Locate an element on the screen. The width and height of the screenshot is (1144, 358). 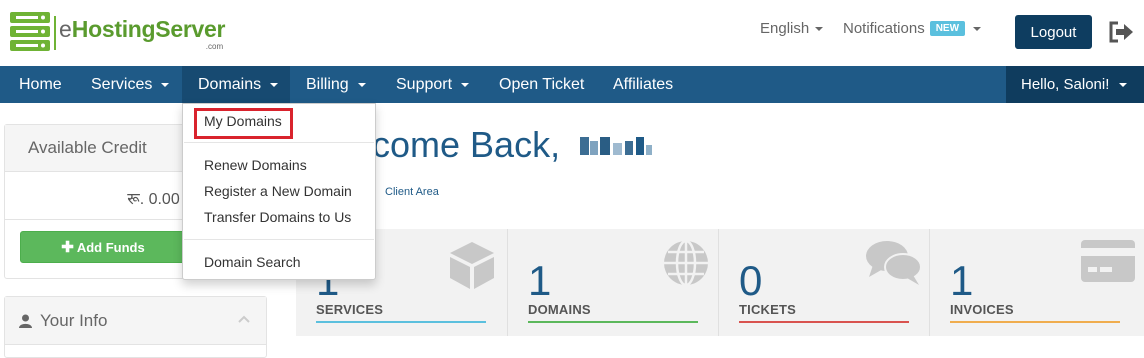
notifications-menu: Notifications NEW is located at coordinates (912, 28).